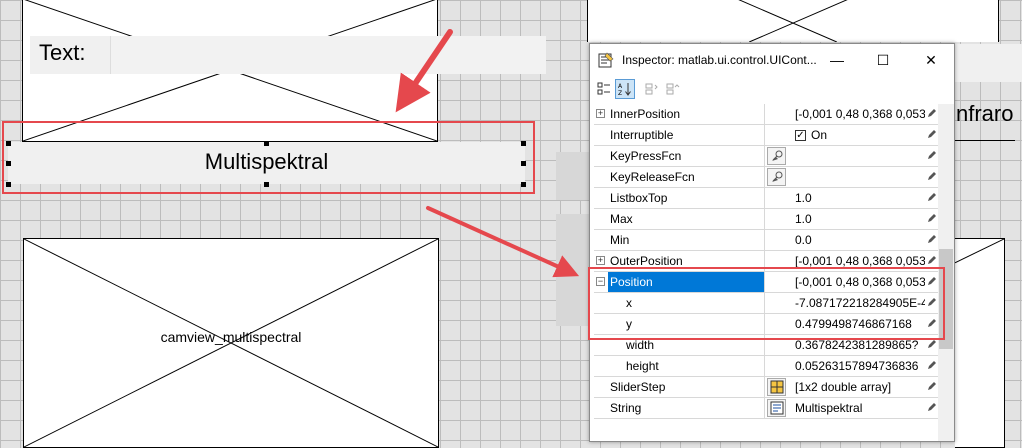 The width and height of the screenshot is (1022, 448). What do you see at coordinates (860, 135) in the screenshot?
I see `property-value: ✓ On` at bounding box center [860, 135].